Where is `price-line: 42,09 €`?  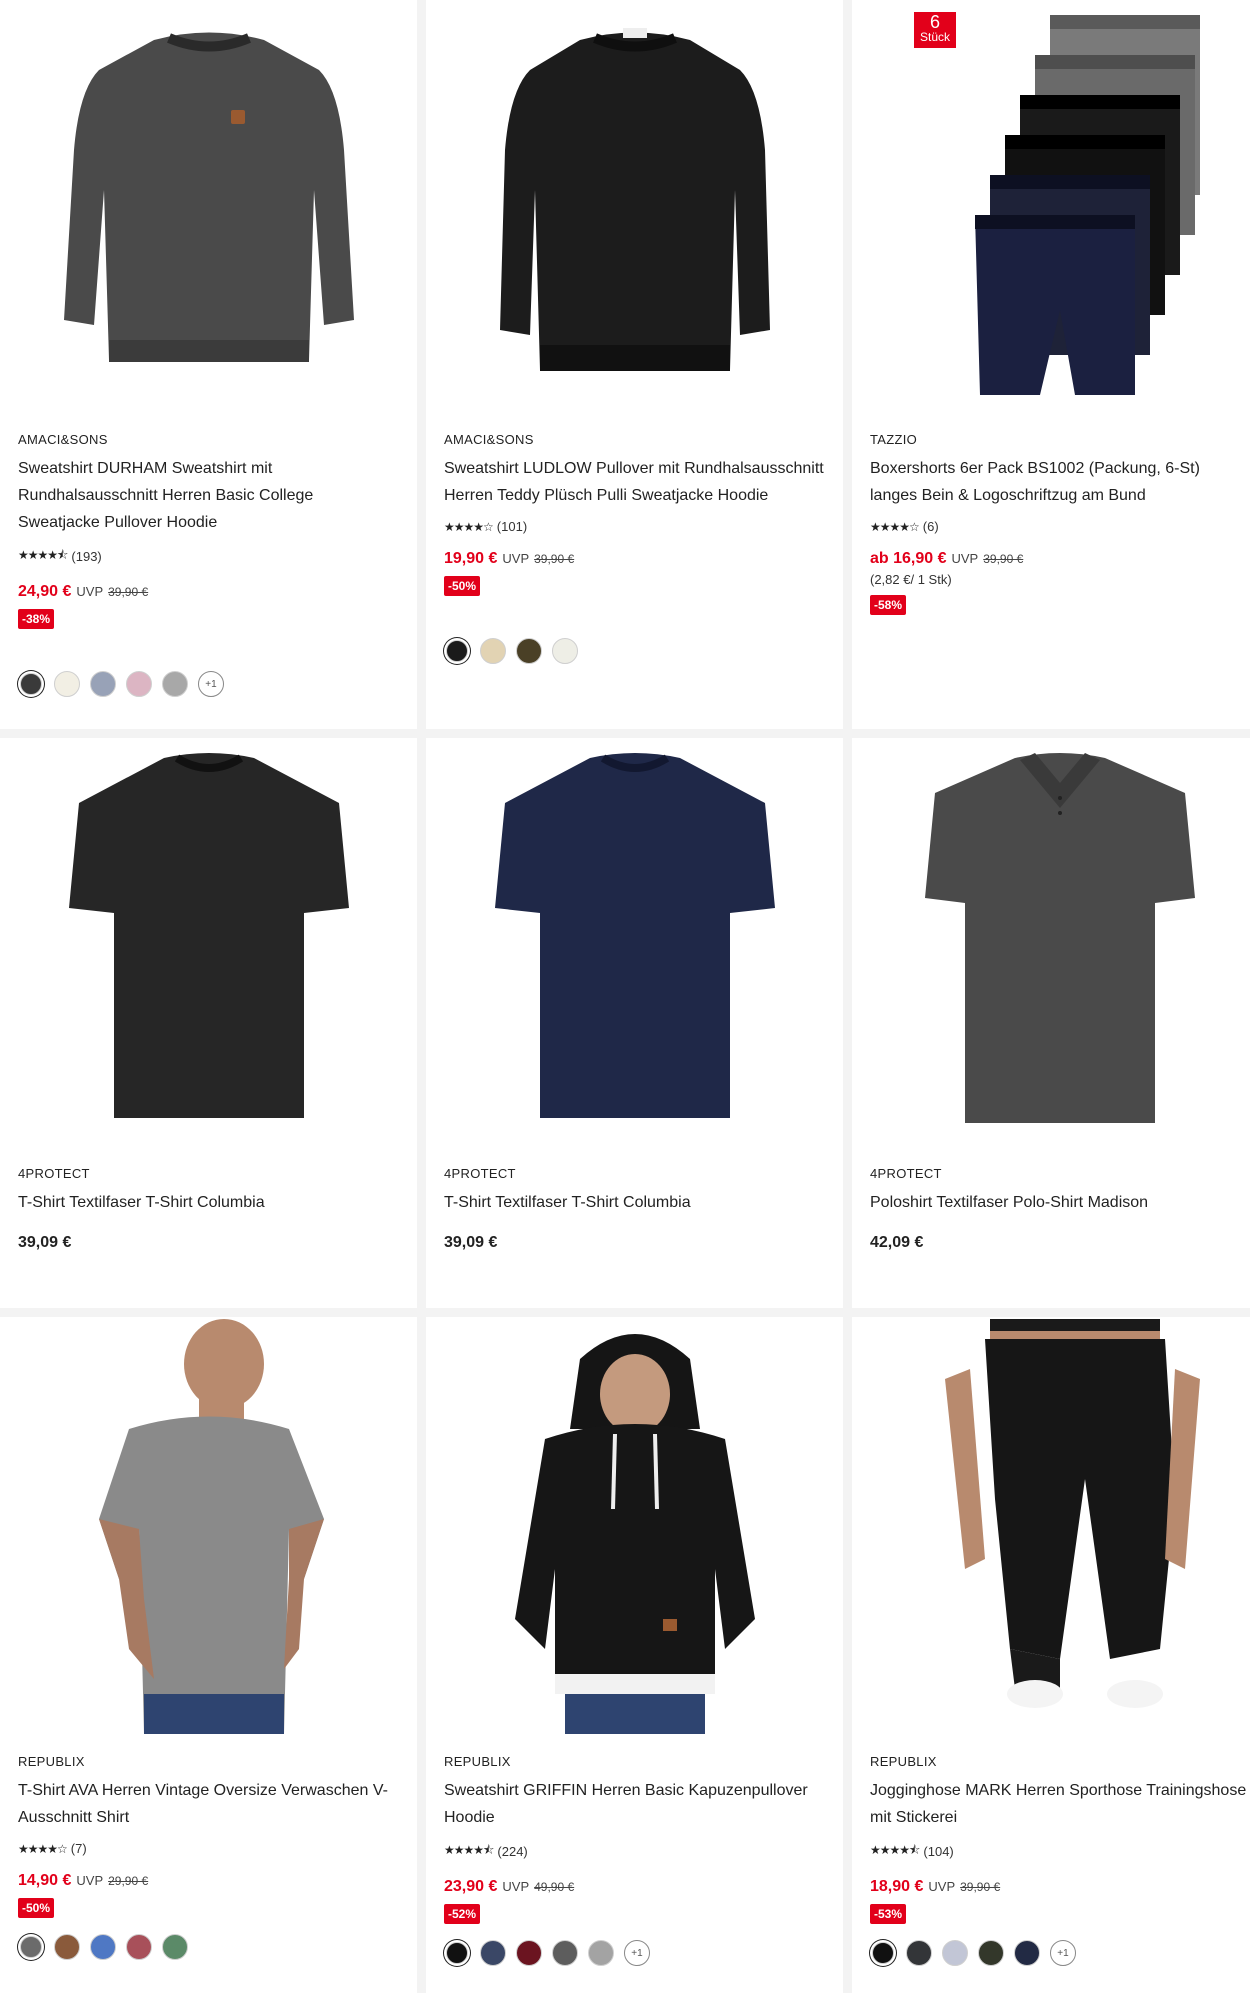
price-line: 42,09 € is located at coordinates (1060, 1243).